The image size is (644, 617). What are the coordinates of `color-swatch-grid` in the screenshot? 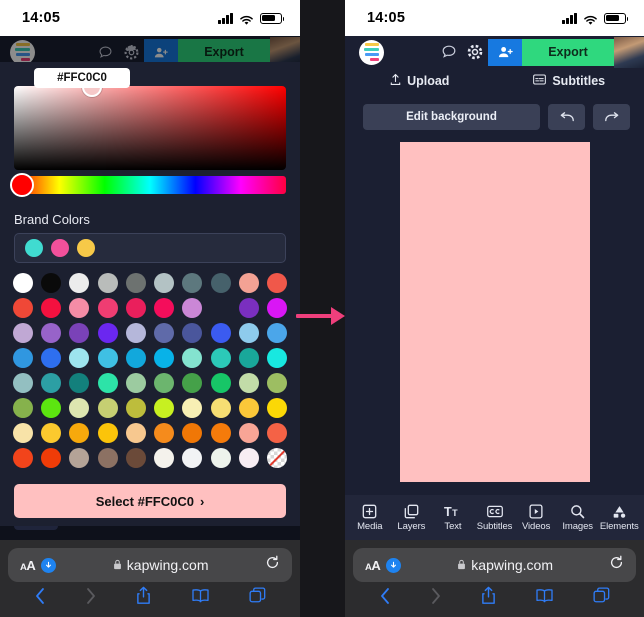 It's located at (150, 370).